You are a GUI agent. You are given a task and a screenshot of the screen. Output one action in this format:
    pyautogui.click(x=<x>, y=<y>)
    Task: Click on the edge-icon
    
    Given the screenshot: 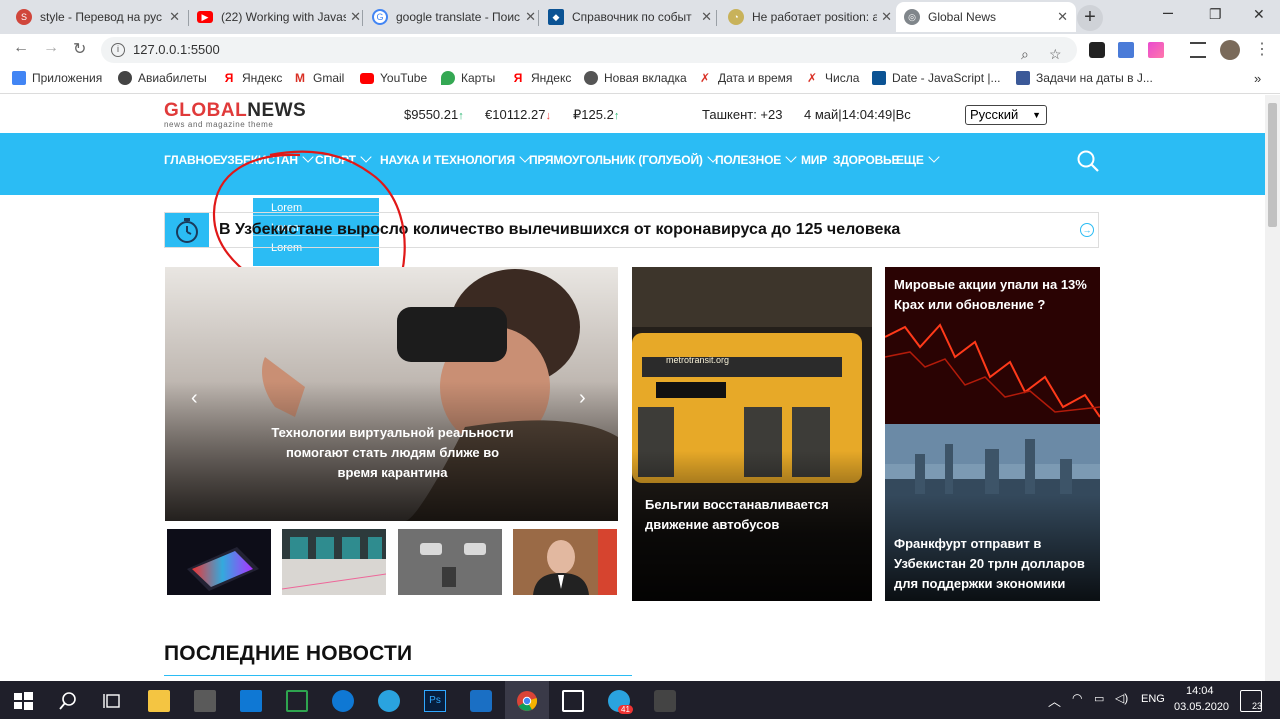 What is the action you would take?
    pyautogui.click(x=343, y=701)
    